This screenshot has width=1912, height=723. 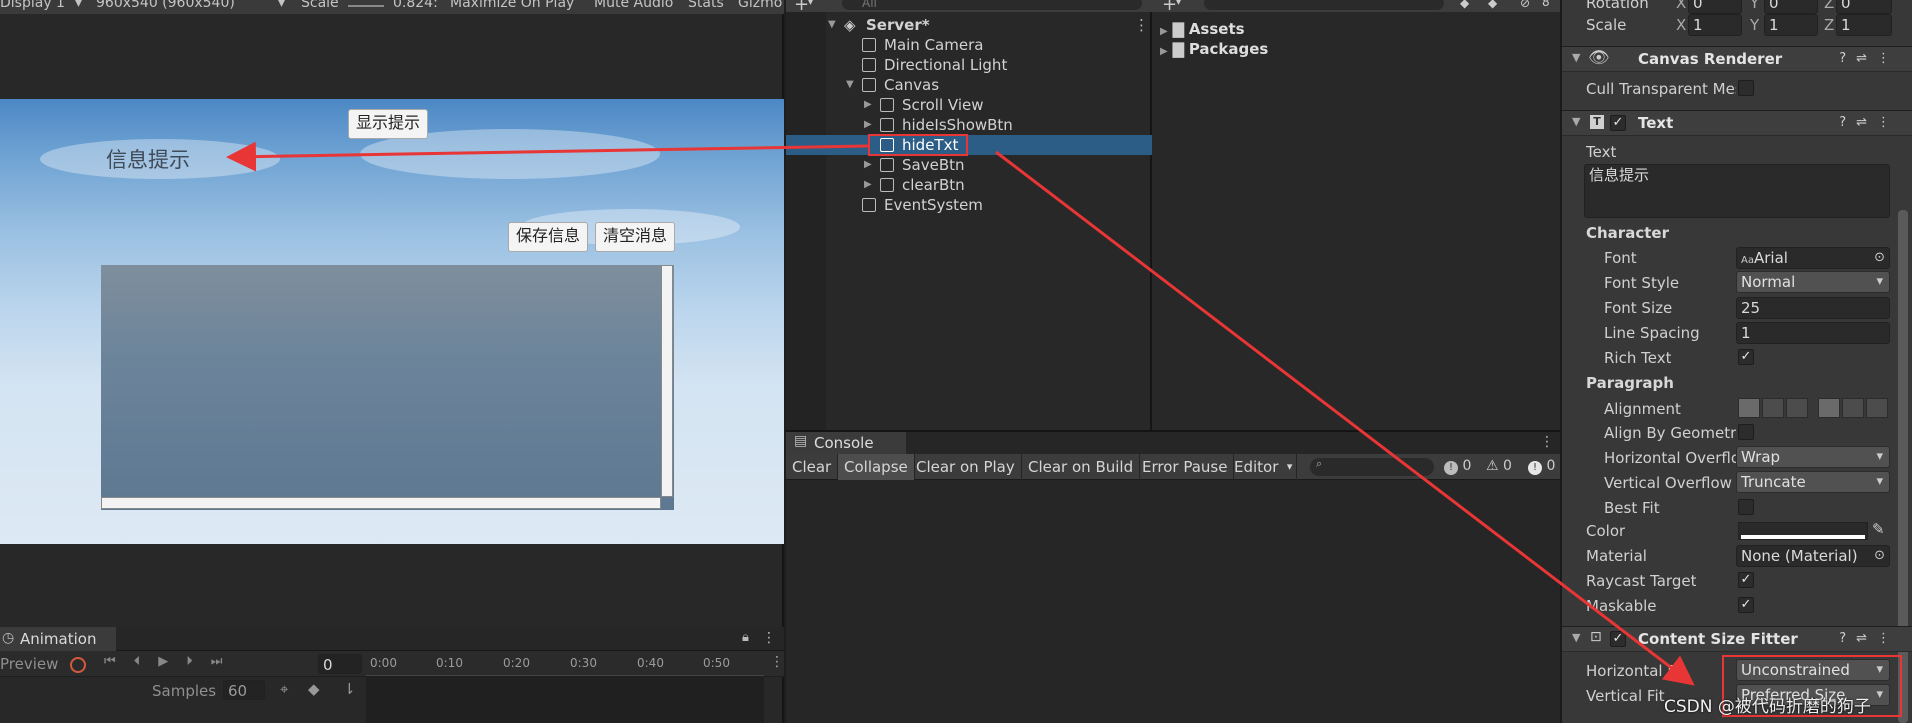 I want to click on watermark-text: CSDN @被代码折磨的狗子, so click(x=1767, y=707).